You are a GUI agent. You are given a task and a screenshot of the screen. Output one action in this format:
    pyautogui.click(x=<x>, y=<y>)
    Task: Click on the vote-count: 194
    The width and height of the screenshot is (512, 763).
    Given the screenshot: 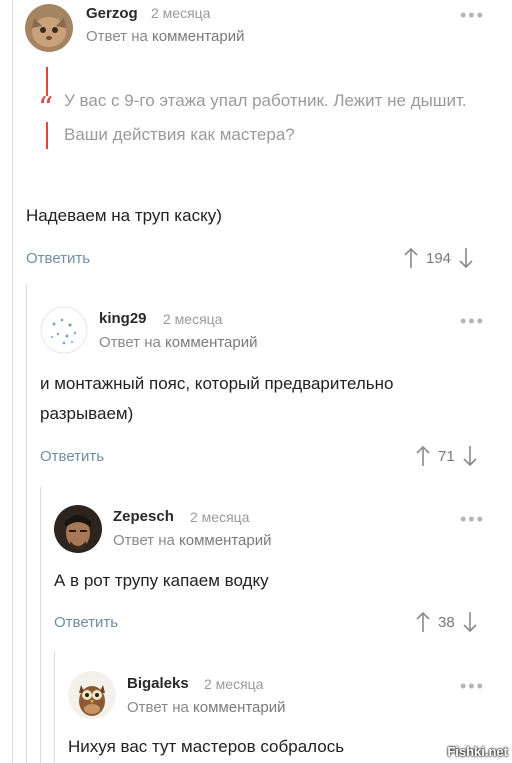 What is the action you would take?
    pyautogui.click(x=439, y=258)
    